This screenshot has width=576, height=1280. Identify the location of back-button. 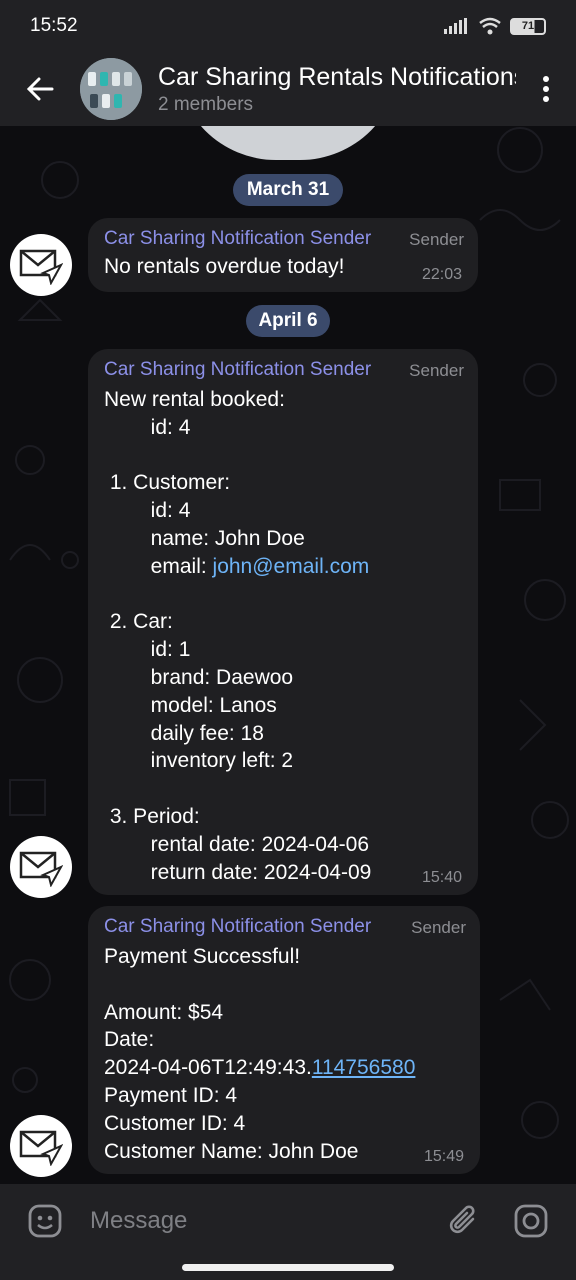
(40, 89).